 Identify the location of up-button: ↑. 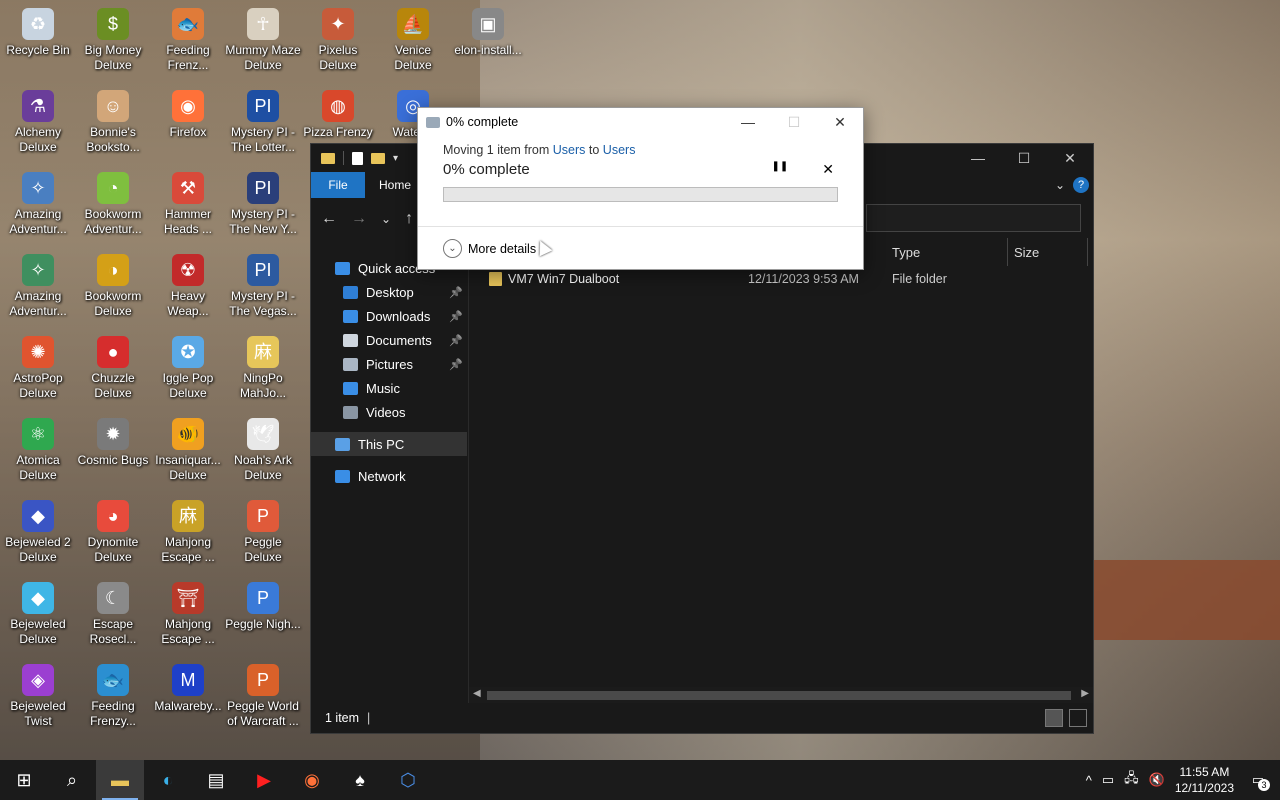
(409, 219).